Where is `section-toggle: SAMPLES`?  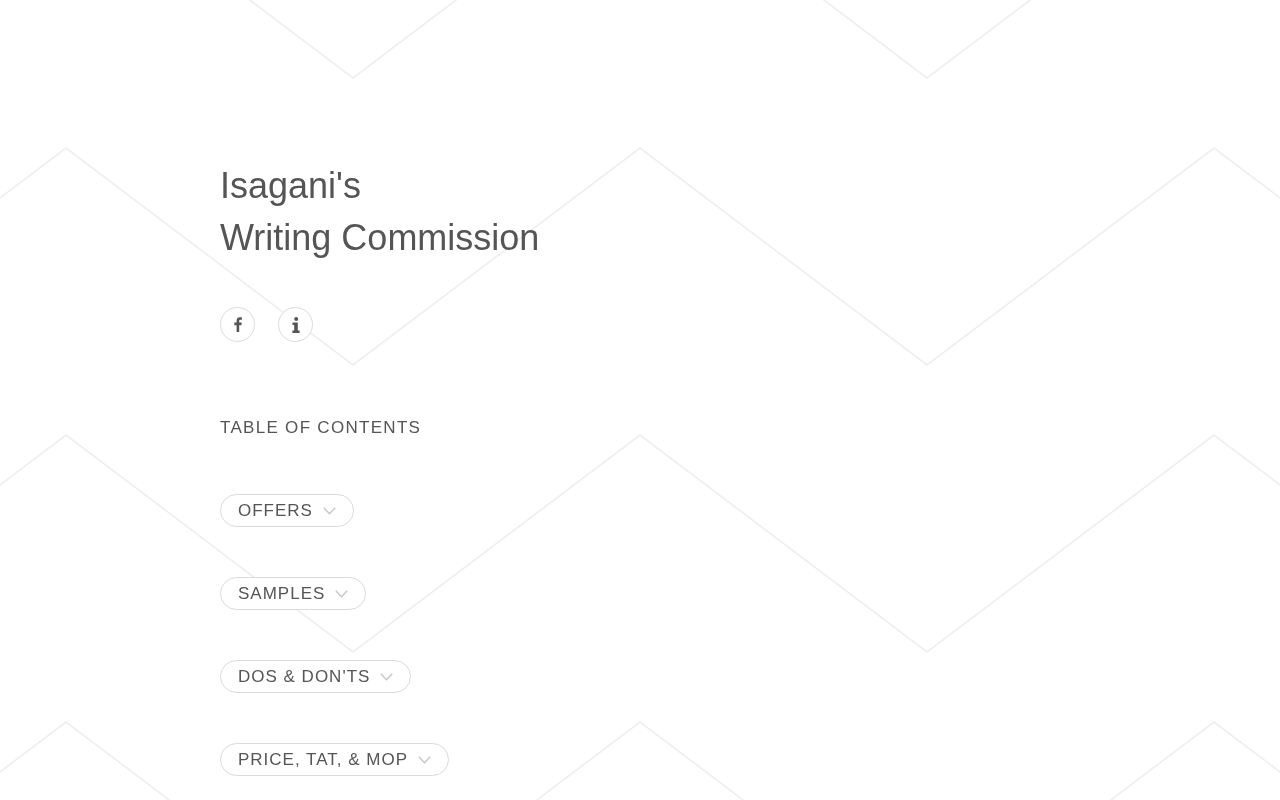 section-toggle: SAMPLES is located at coordinates (293, 593).